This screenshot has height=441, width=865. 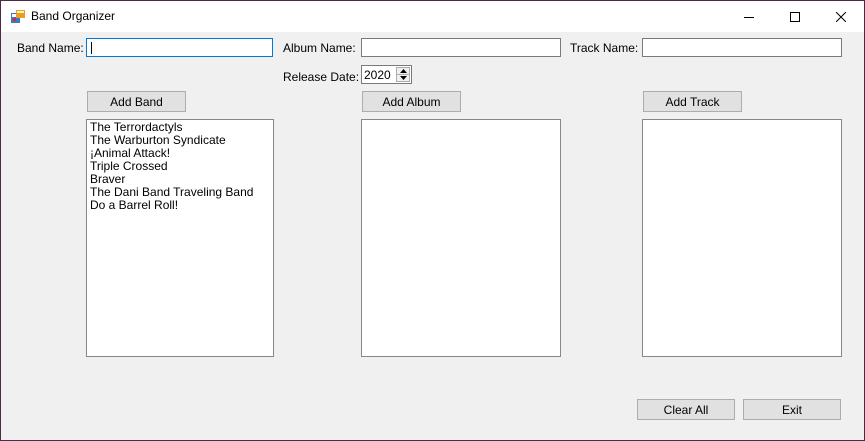 What do you see at coordinates (319, 48) in the screenshot?
I see `album-name-label: Album Name:` at bounding box center [319, 48].